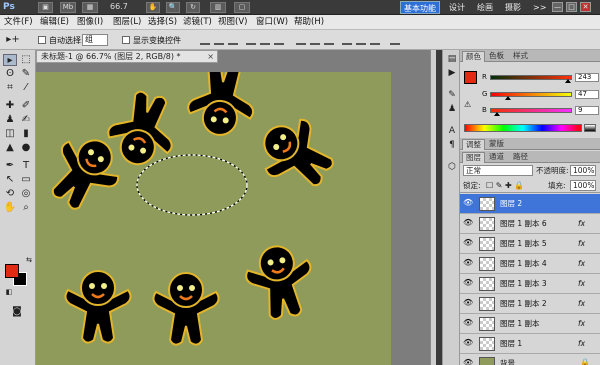 This screenshot has width=600, height=365. I want to click on clone-source-icon: ♟, so click(452, 109).